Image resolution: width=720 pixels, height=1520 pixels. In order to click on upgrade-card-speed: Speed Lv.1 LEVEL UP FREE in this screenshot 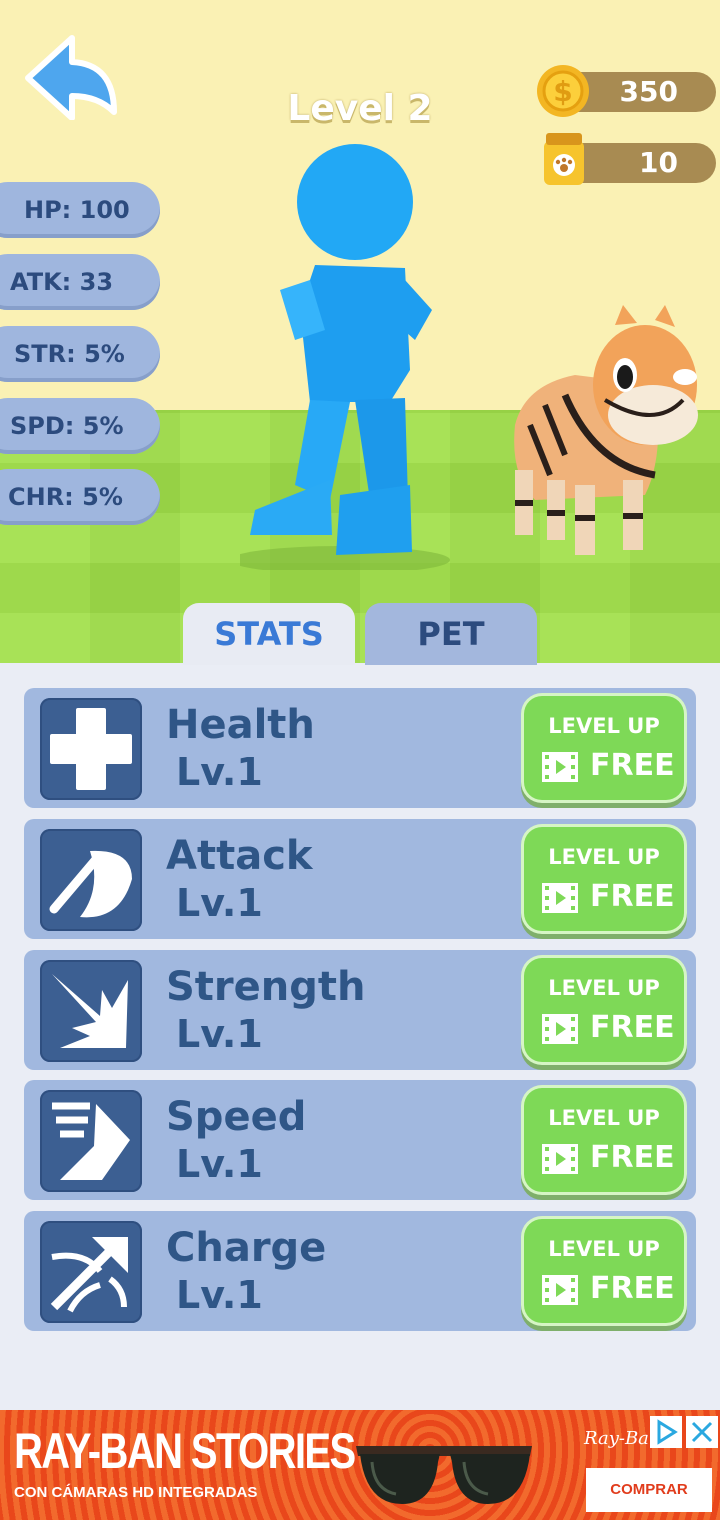, I will do `click(360, 1140)`.